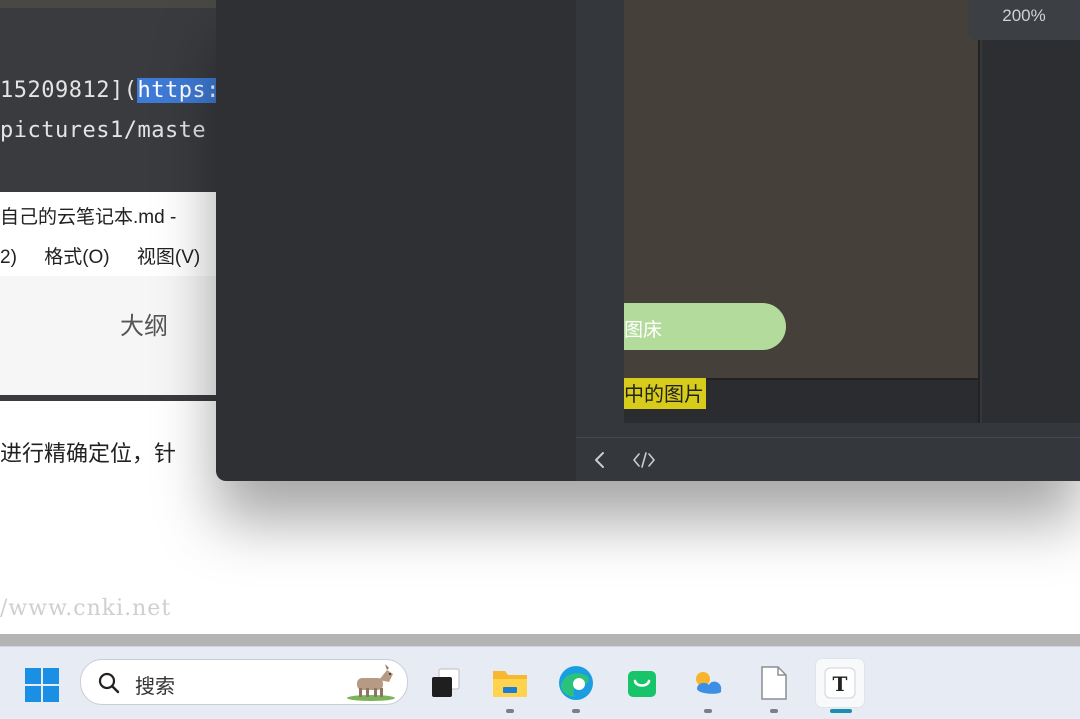  Describe the element at coordinates (576, 683) in the screenshot. I see `edge-icon` at that location.